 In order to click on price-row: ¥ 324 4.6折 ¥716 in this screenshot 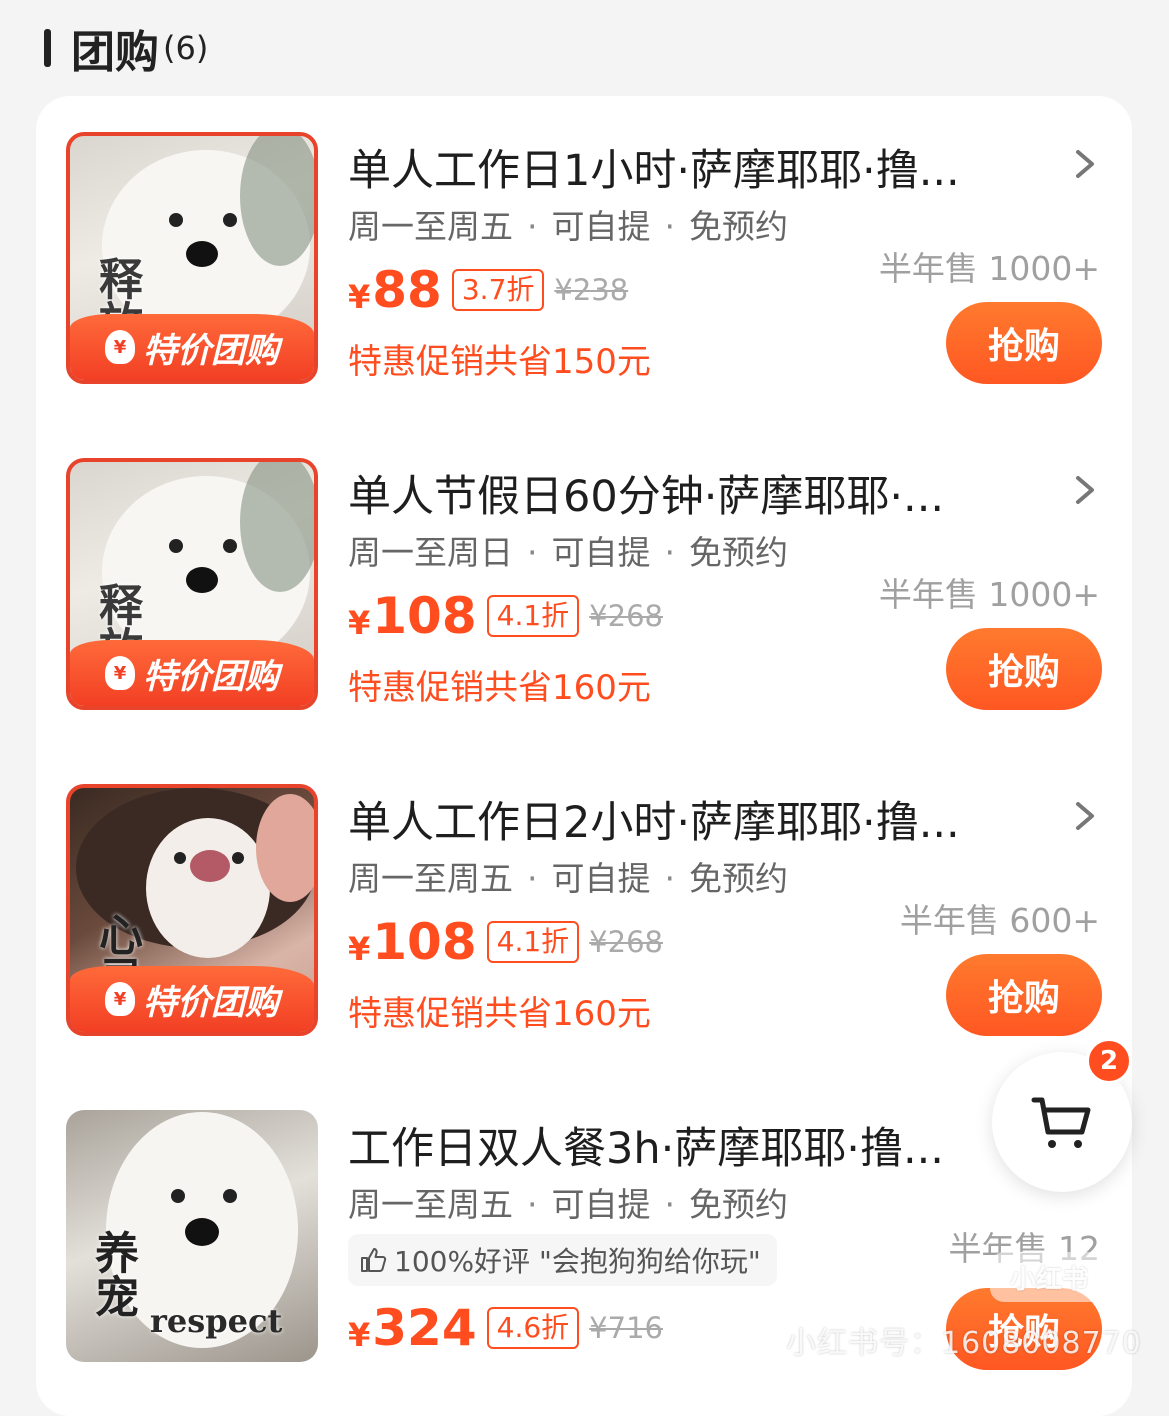, I will do `click(505, 1328)`.